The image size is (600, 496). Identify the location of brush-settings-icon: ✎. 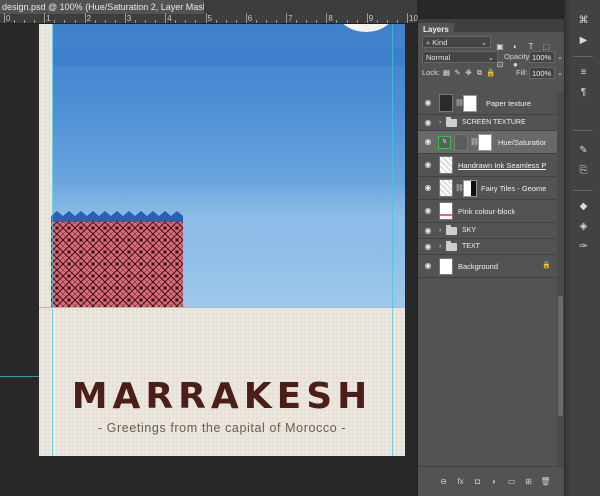
(583, 150).